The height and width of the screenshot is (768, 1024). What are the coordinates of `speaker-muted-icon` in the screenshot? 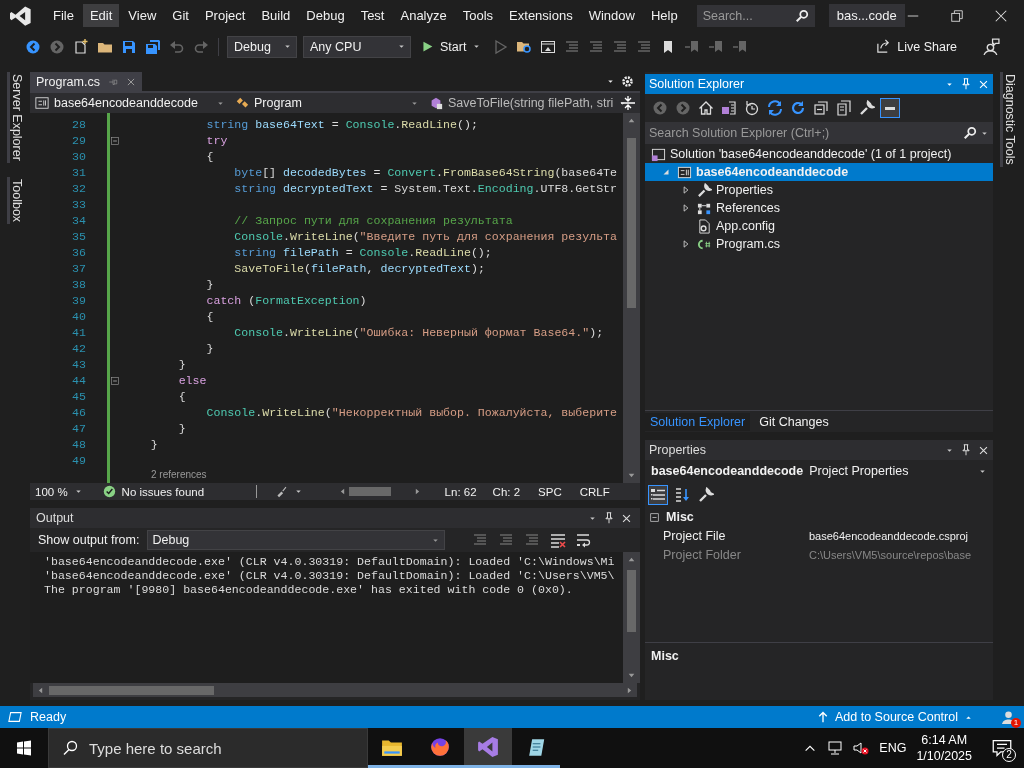 It's located at (861, 748).